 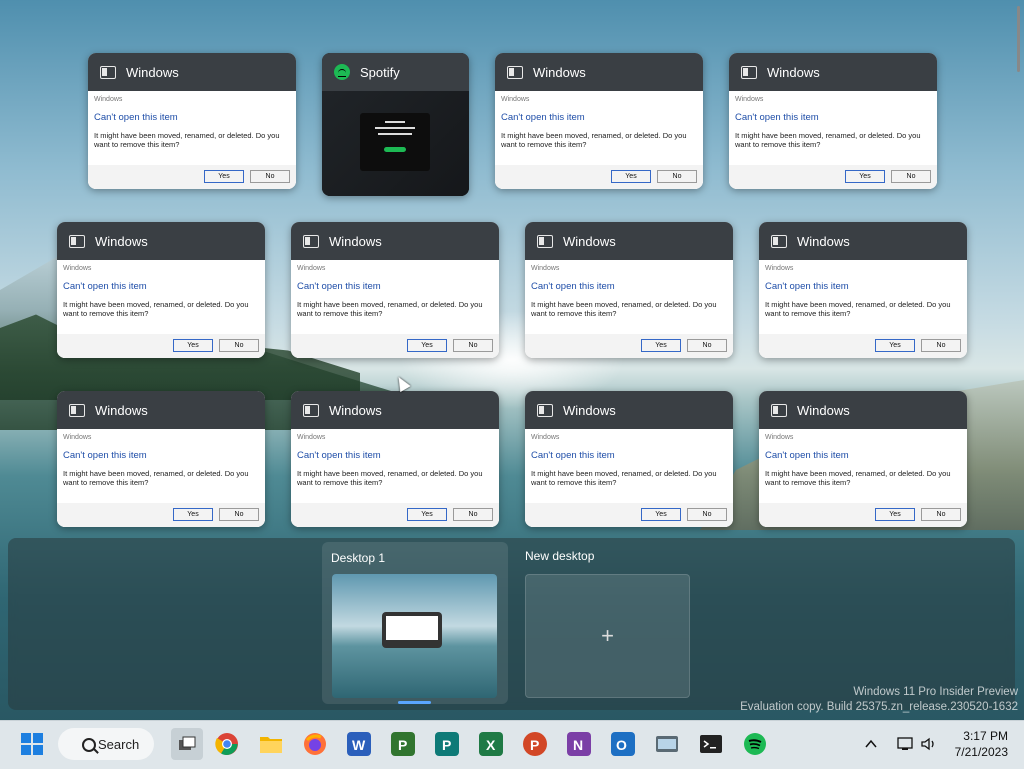 I want to click on powerpoint-icon: P, so click(x=535, y=744).